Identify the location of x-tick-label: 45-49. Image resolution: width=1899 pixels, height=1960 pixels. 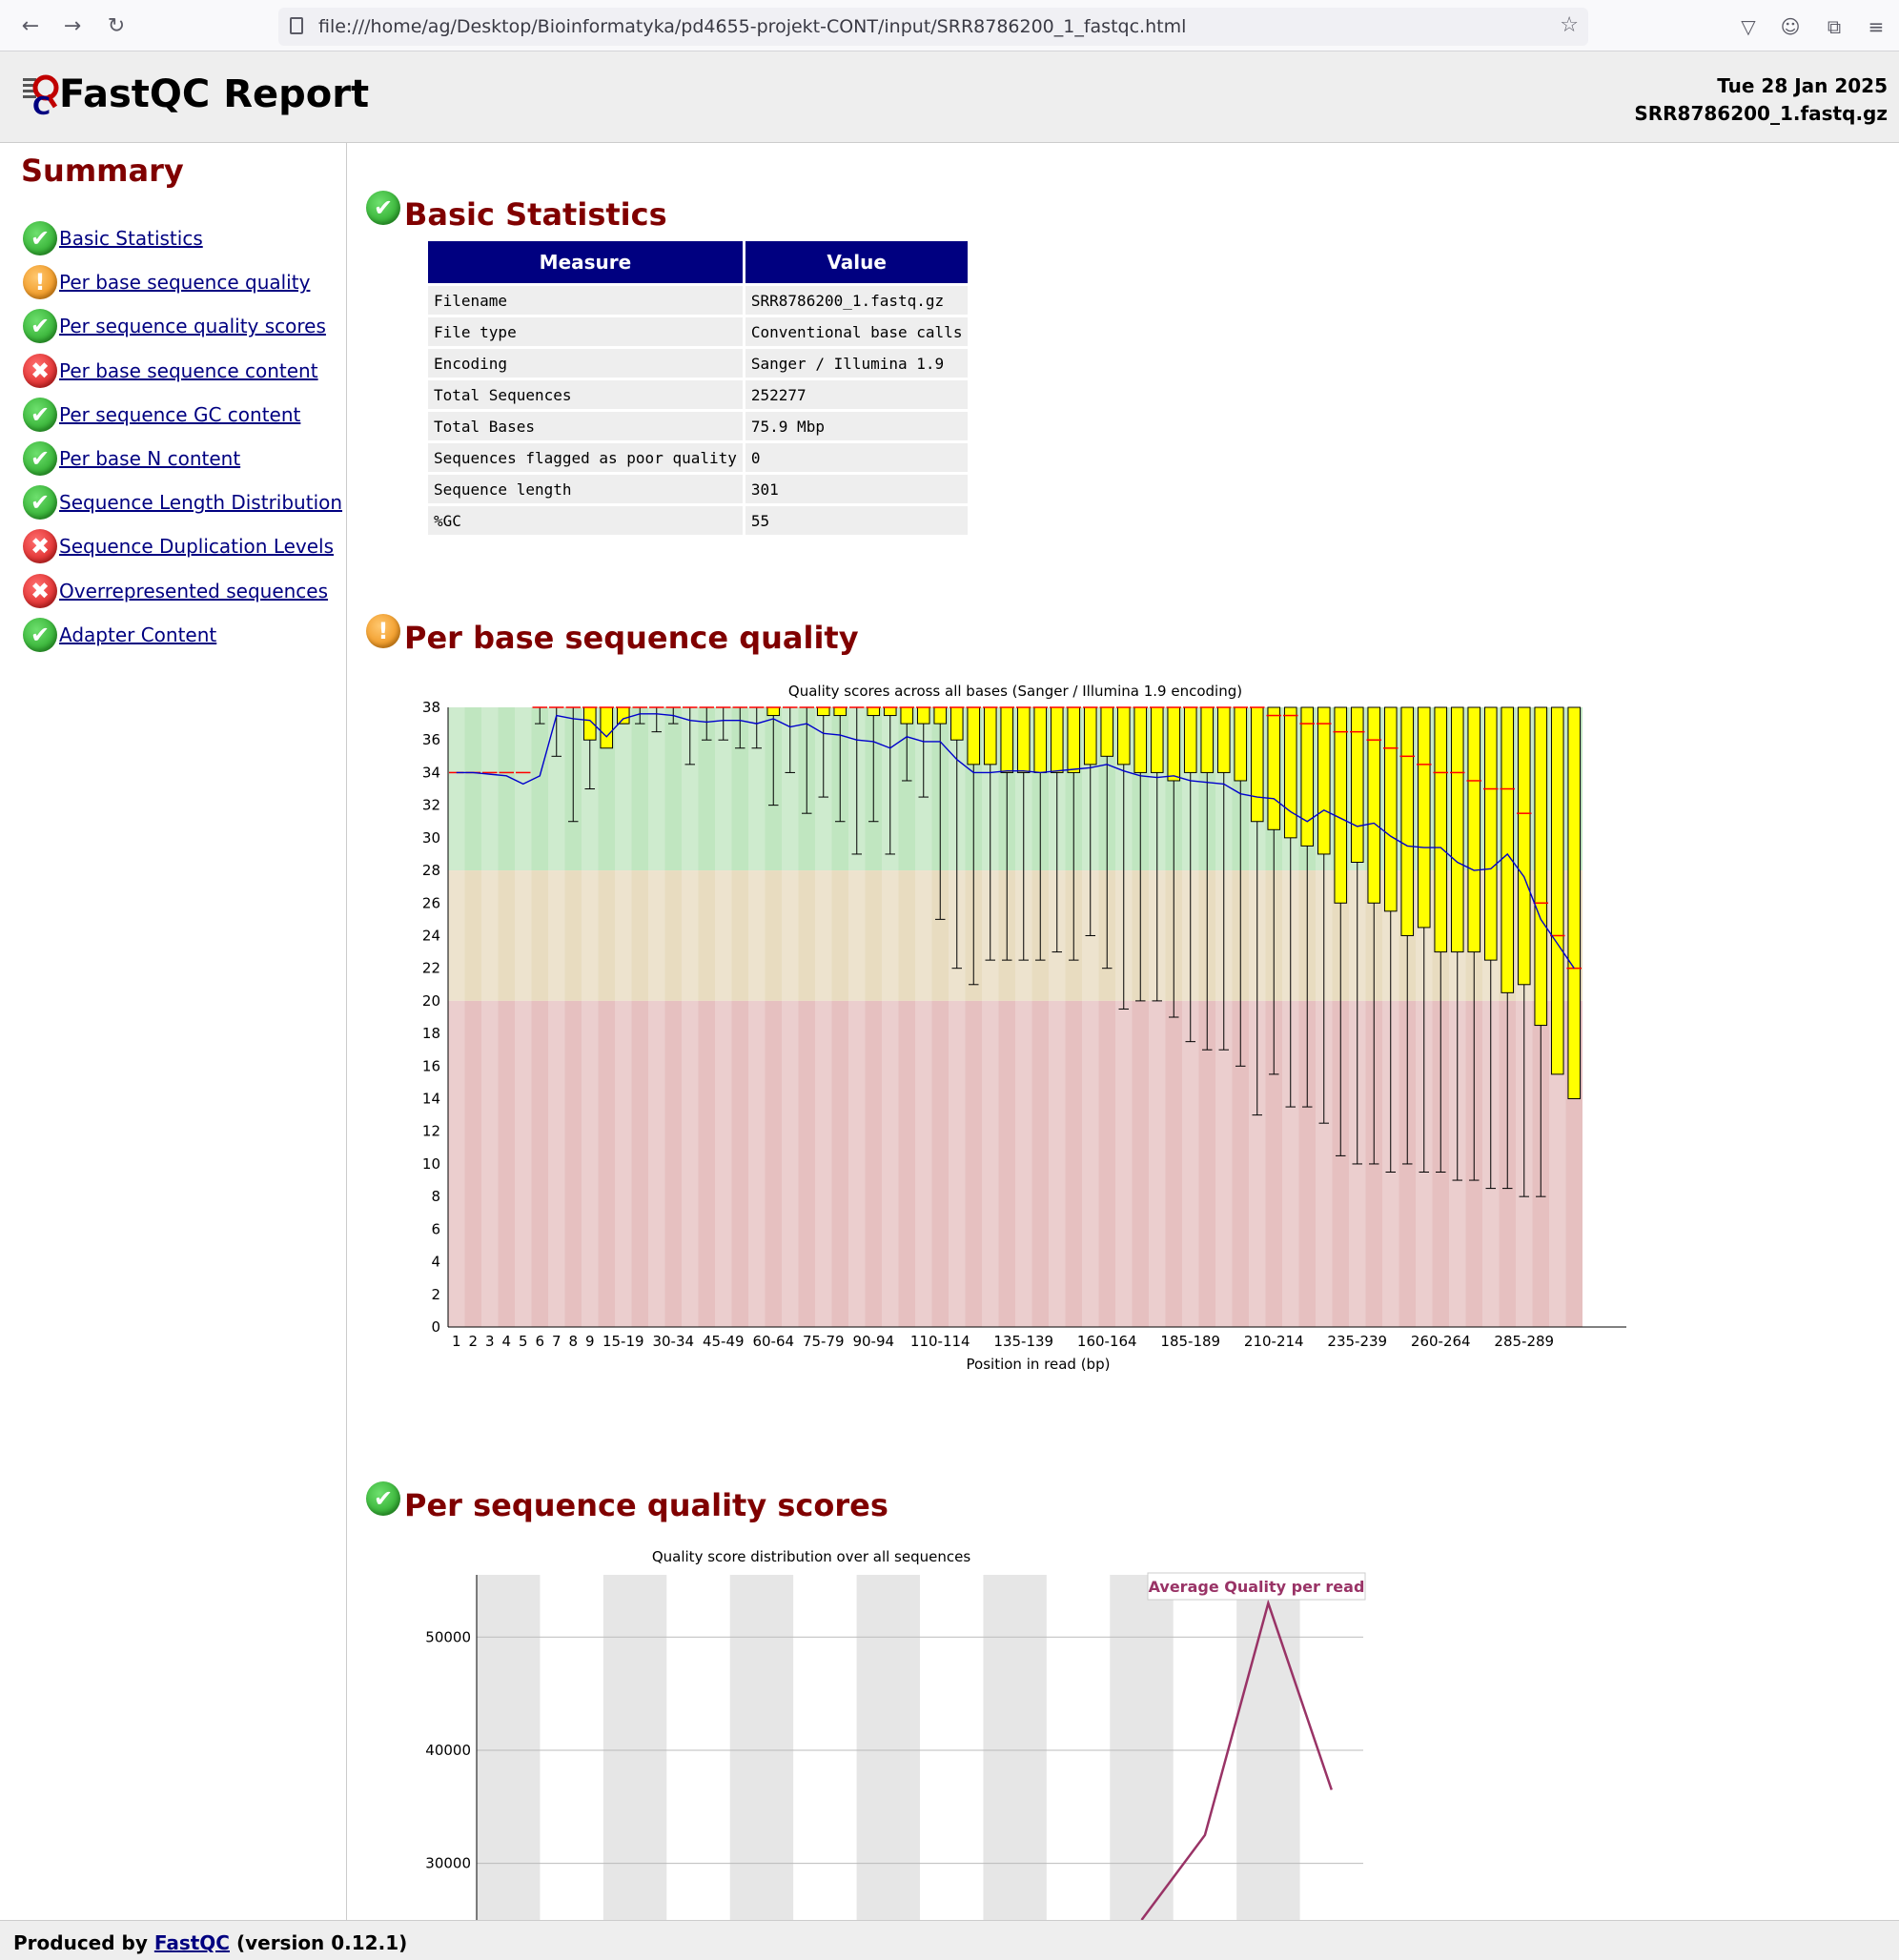
(724, 1341).